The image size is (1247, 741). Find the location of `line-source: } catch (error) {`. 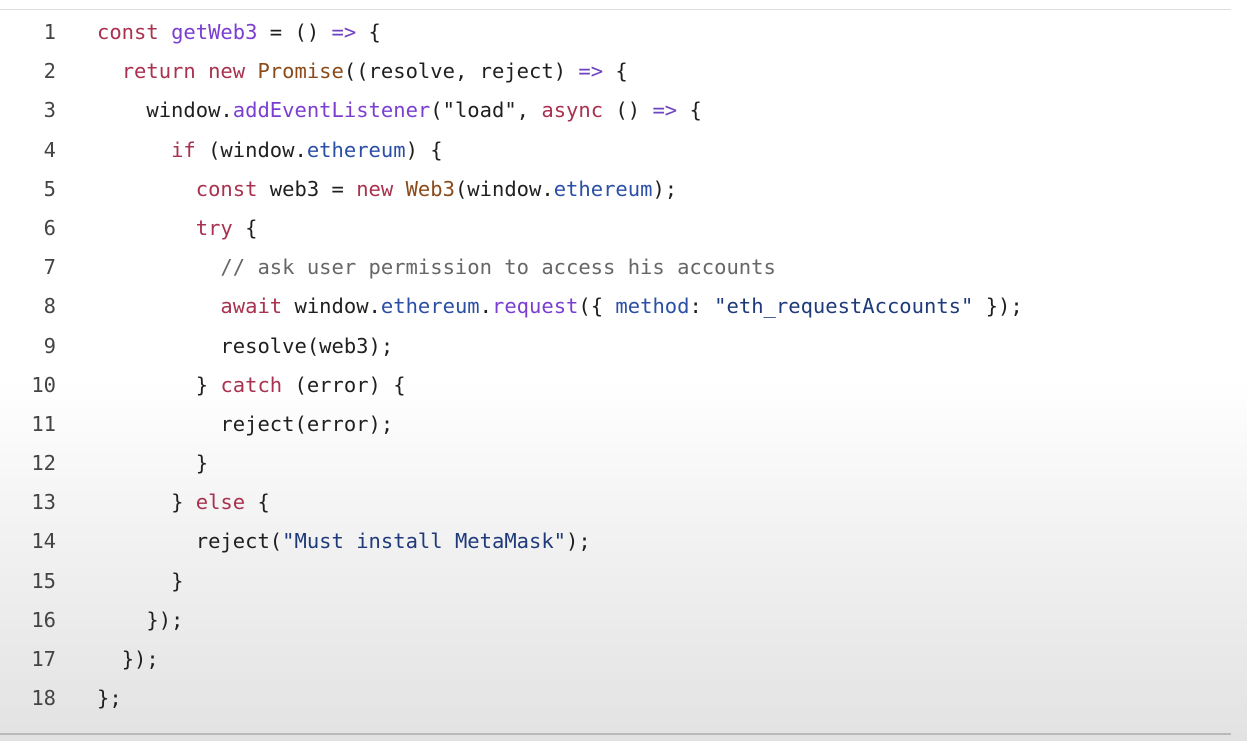

line-source: } catch (error) { is located at coordinates (251, 385).